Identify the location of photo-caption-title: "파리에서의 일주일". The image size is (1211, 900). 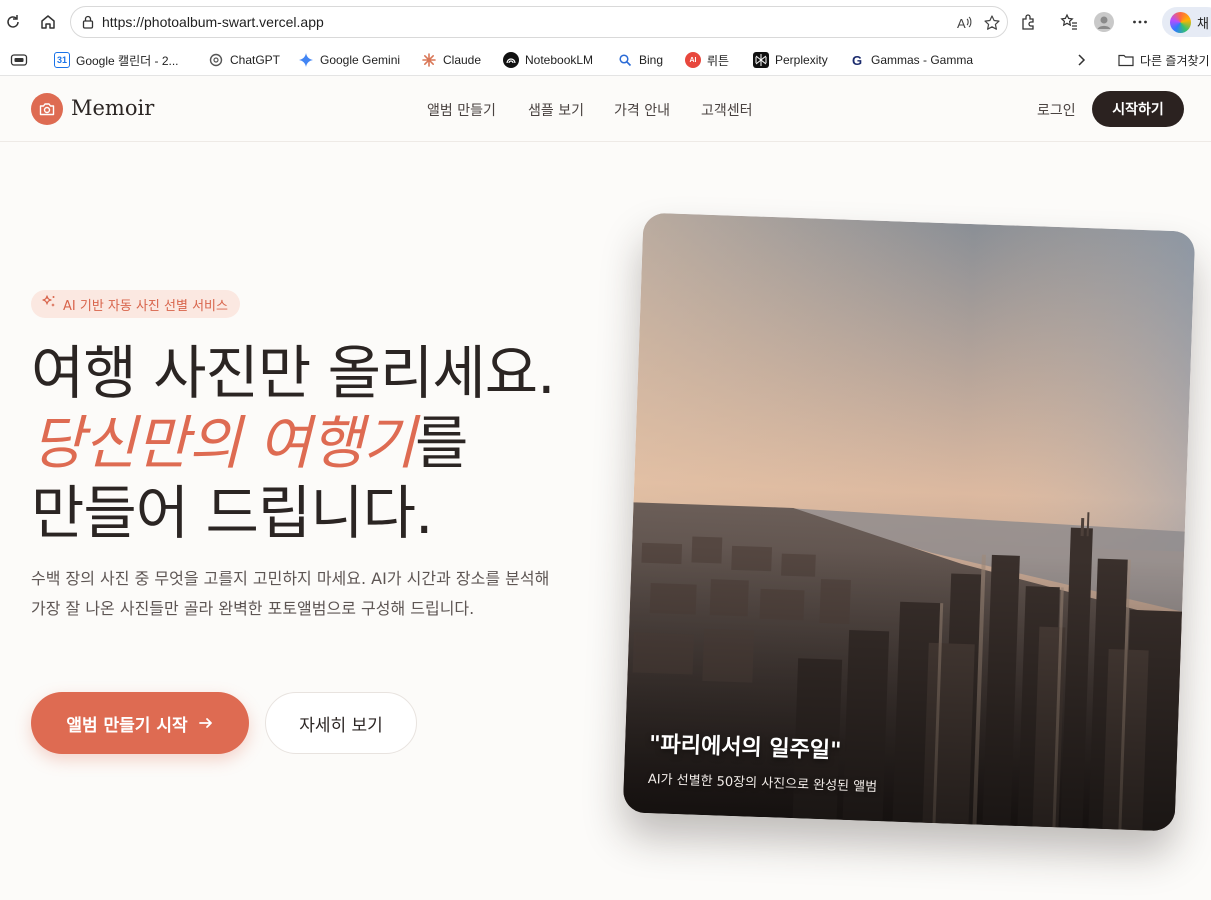
(745, 748).